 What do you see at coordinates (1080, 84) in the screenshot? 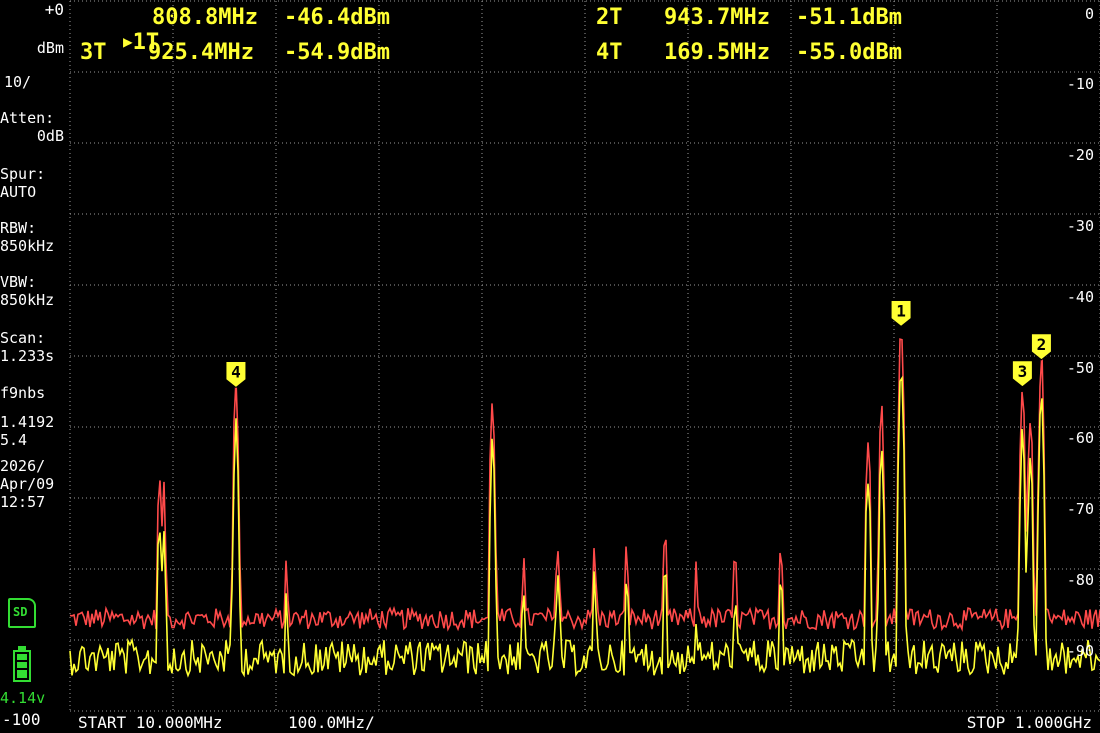
I see `scale-label-10: -10` at bounding box center [1080, 84].